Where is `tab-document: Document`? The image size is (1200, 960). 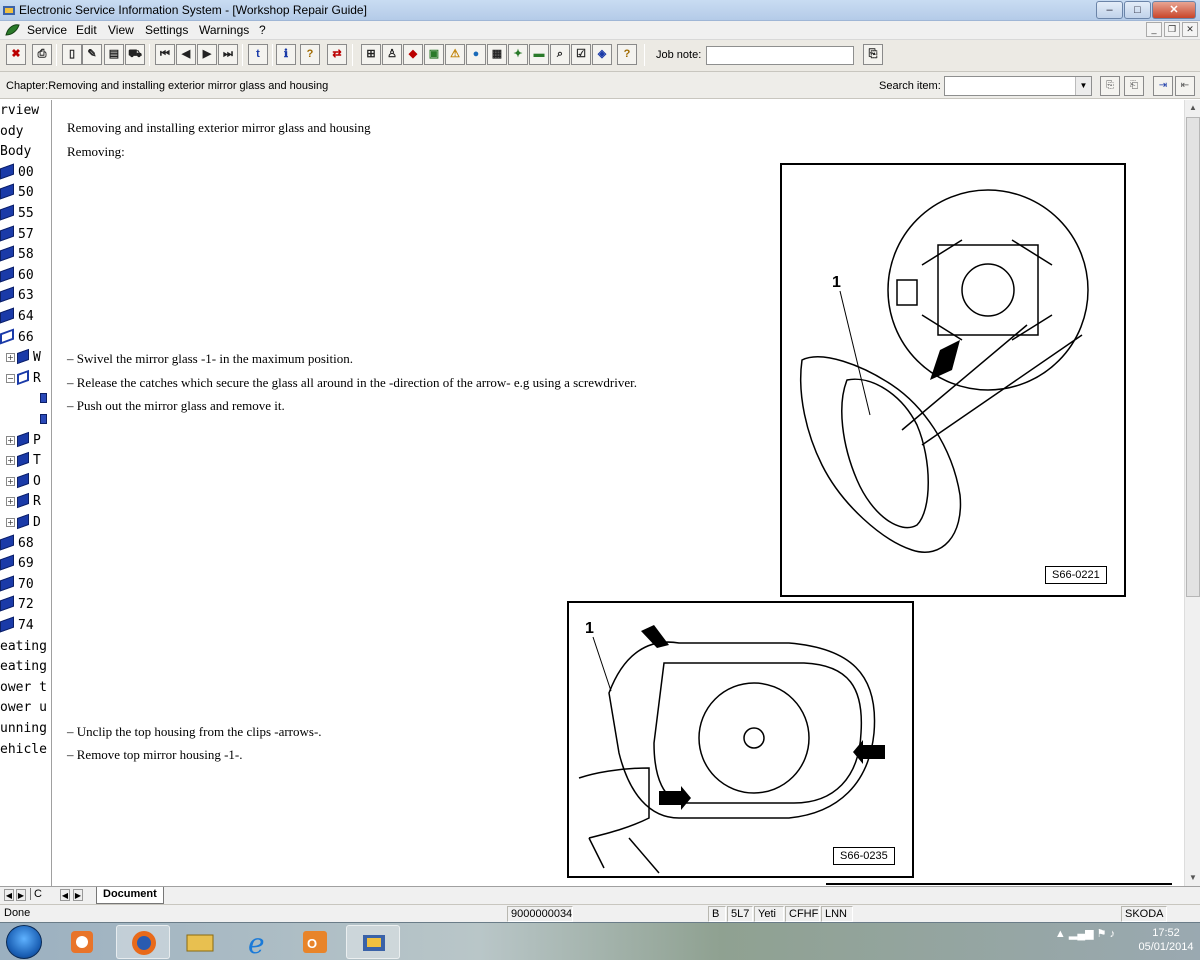 tab-document: Document is located at coordinates (130, 895).